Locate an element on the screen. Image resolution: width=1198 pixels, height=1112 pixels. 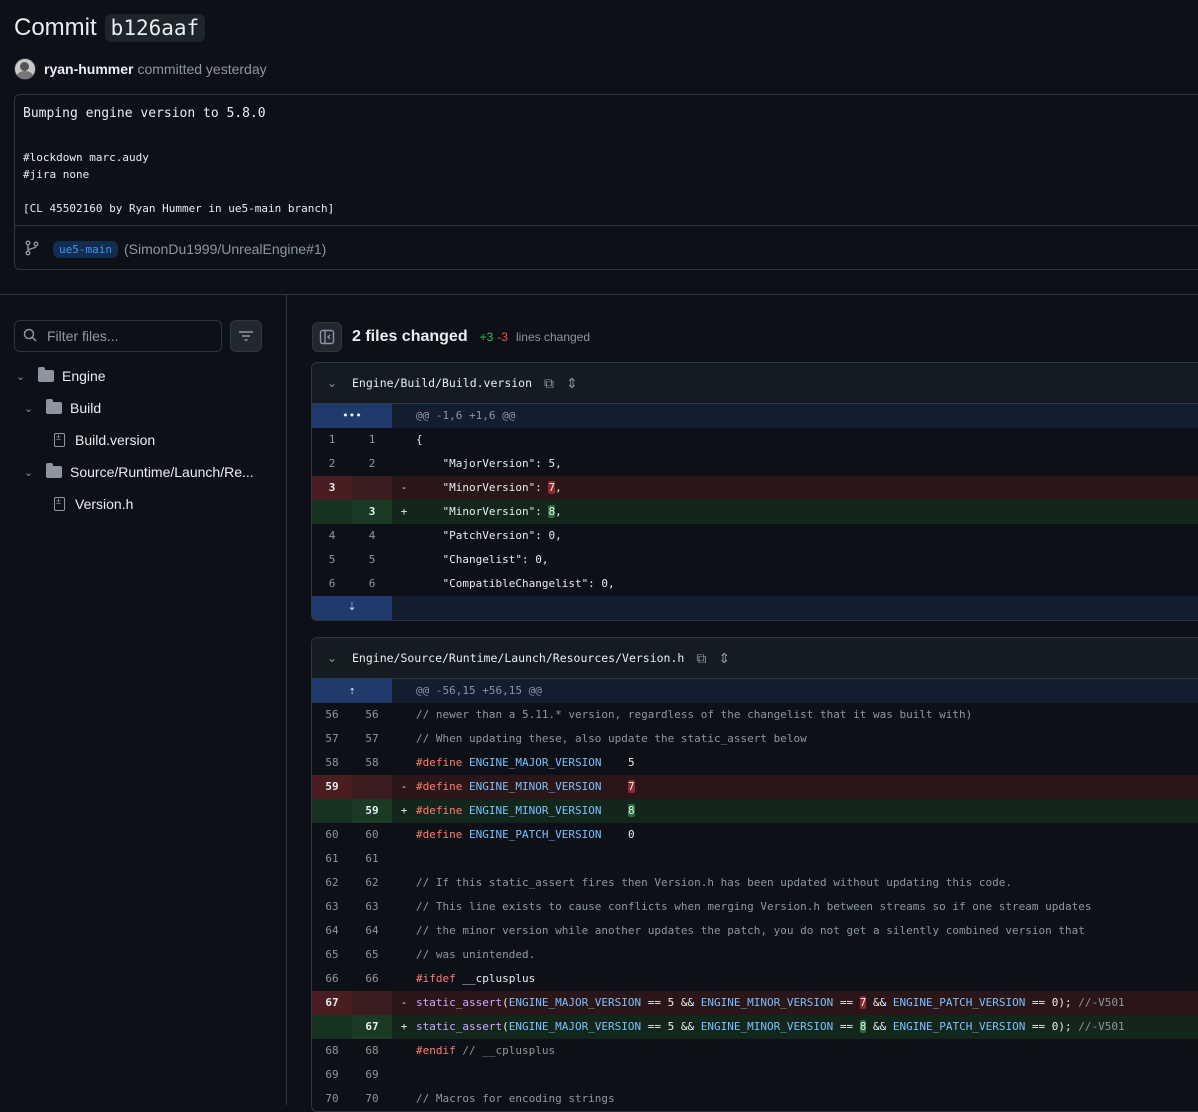
new-line-number: 65 is located at coordinates (372, 955).